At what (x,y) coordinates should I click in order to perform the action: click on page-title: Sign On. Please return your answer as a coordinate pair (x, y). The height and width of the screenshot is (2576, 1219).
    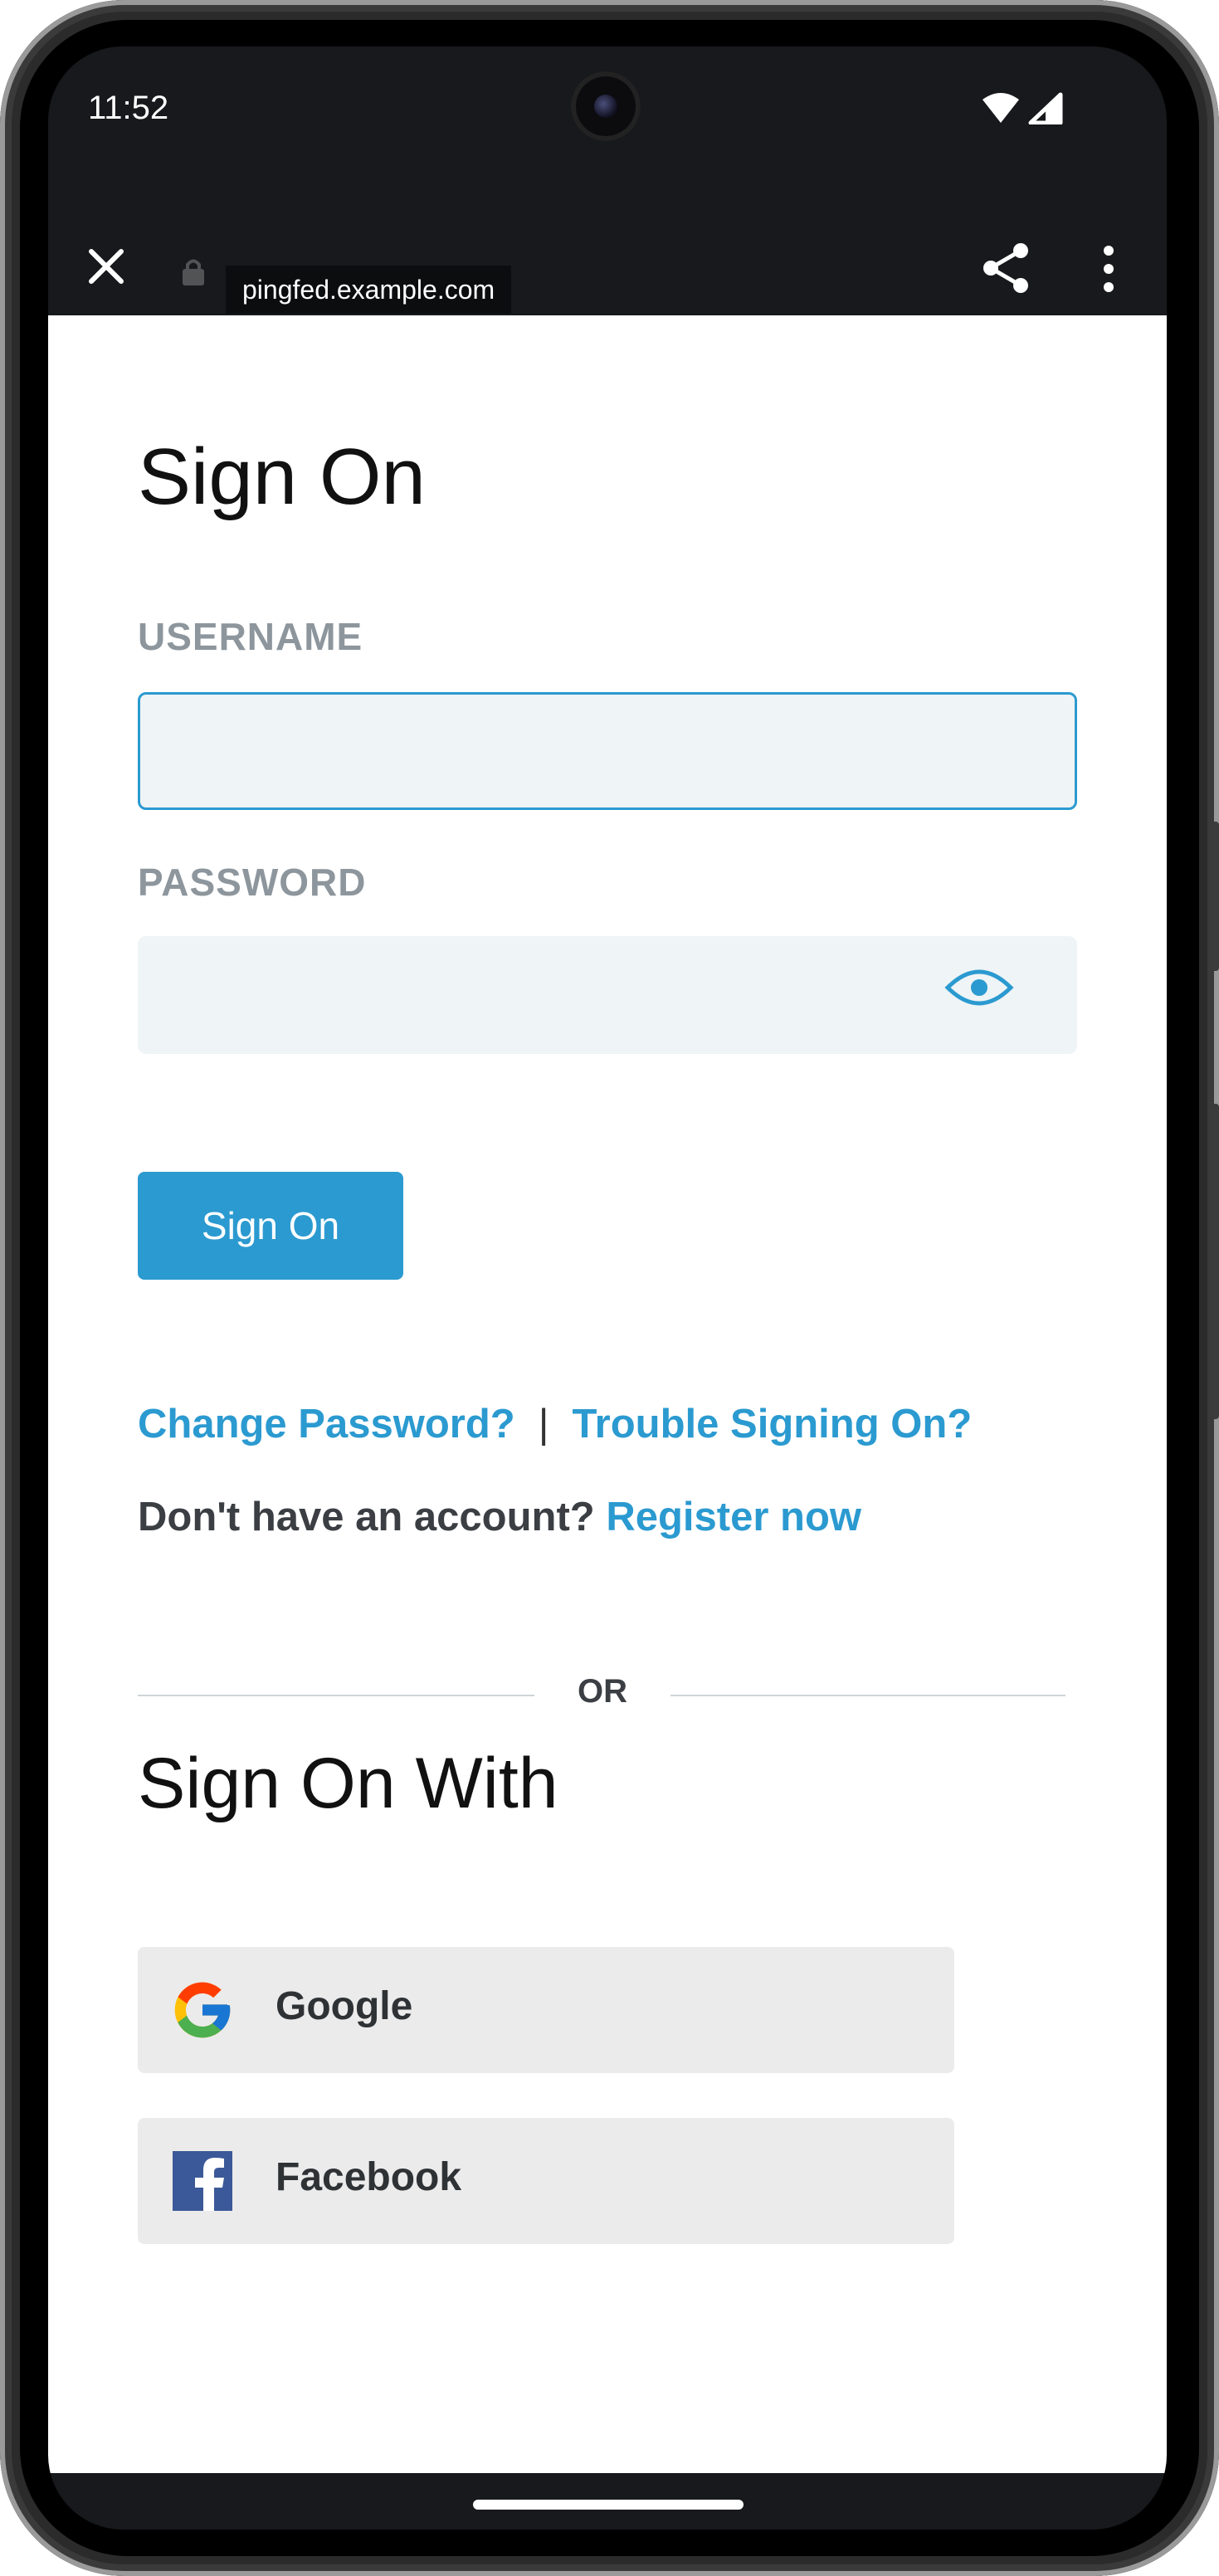
    Looking at the image, I should click on (282, 477).